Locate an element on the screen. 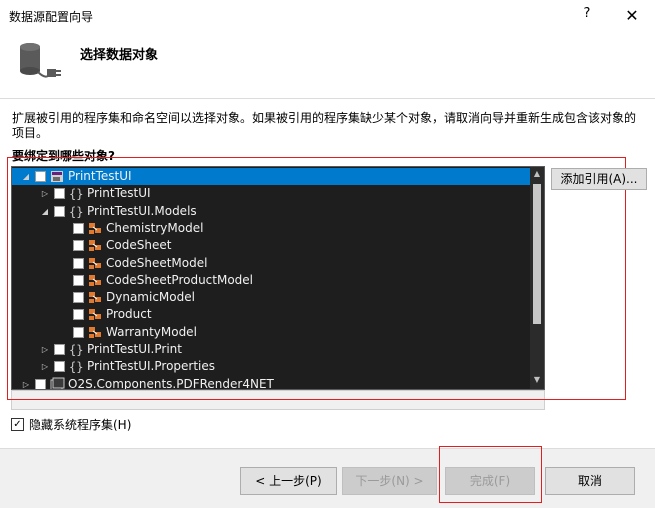 This screenshot has height=508, width=655. hide-system-assemblies-label: 隐藏系统程序集(H) is located at coordinates (80, 425).